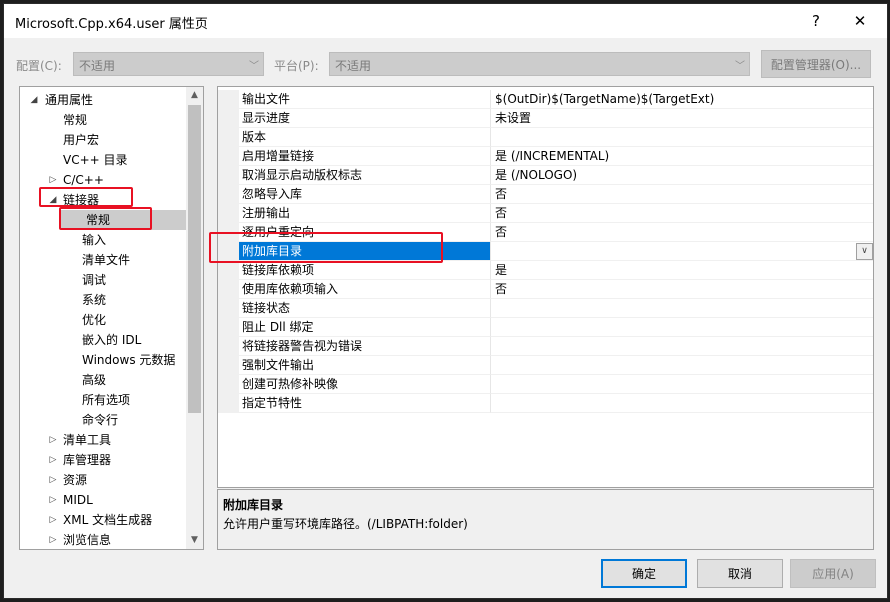 This screenshot has width=890, height=602. I want to click on property-name: 链接状态, so click(365, 308).